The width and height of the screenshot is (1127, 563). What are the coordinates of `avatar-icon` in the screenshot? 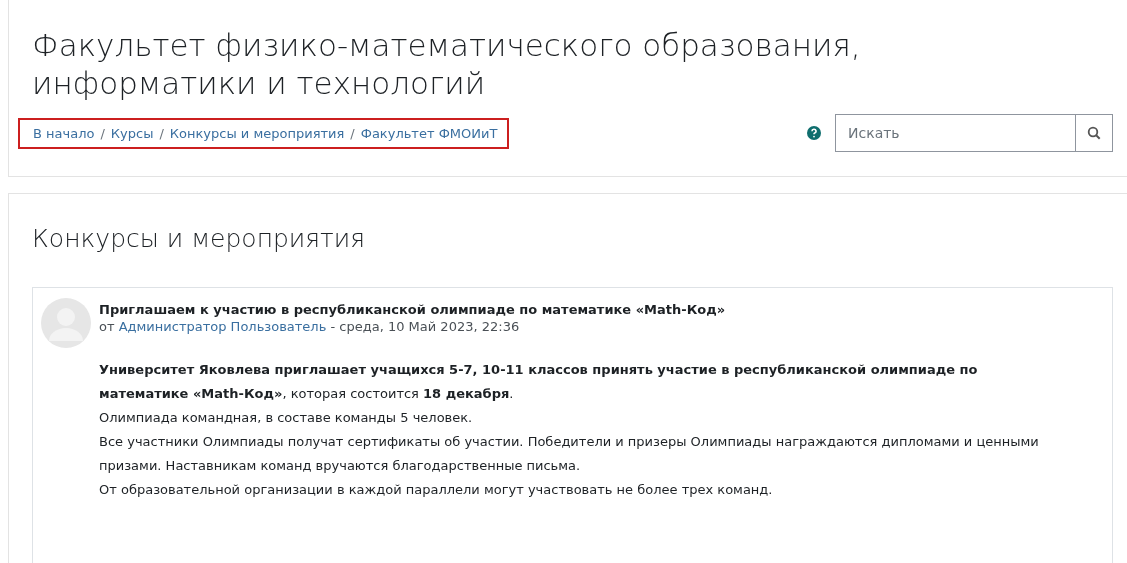 It's located at (66, 323).